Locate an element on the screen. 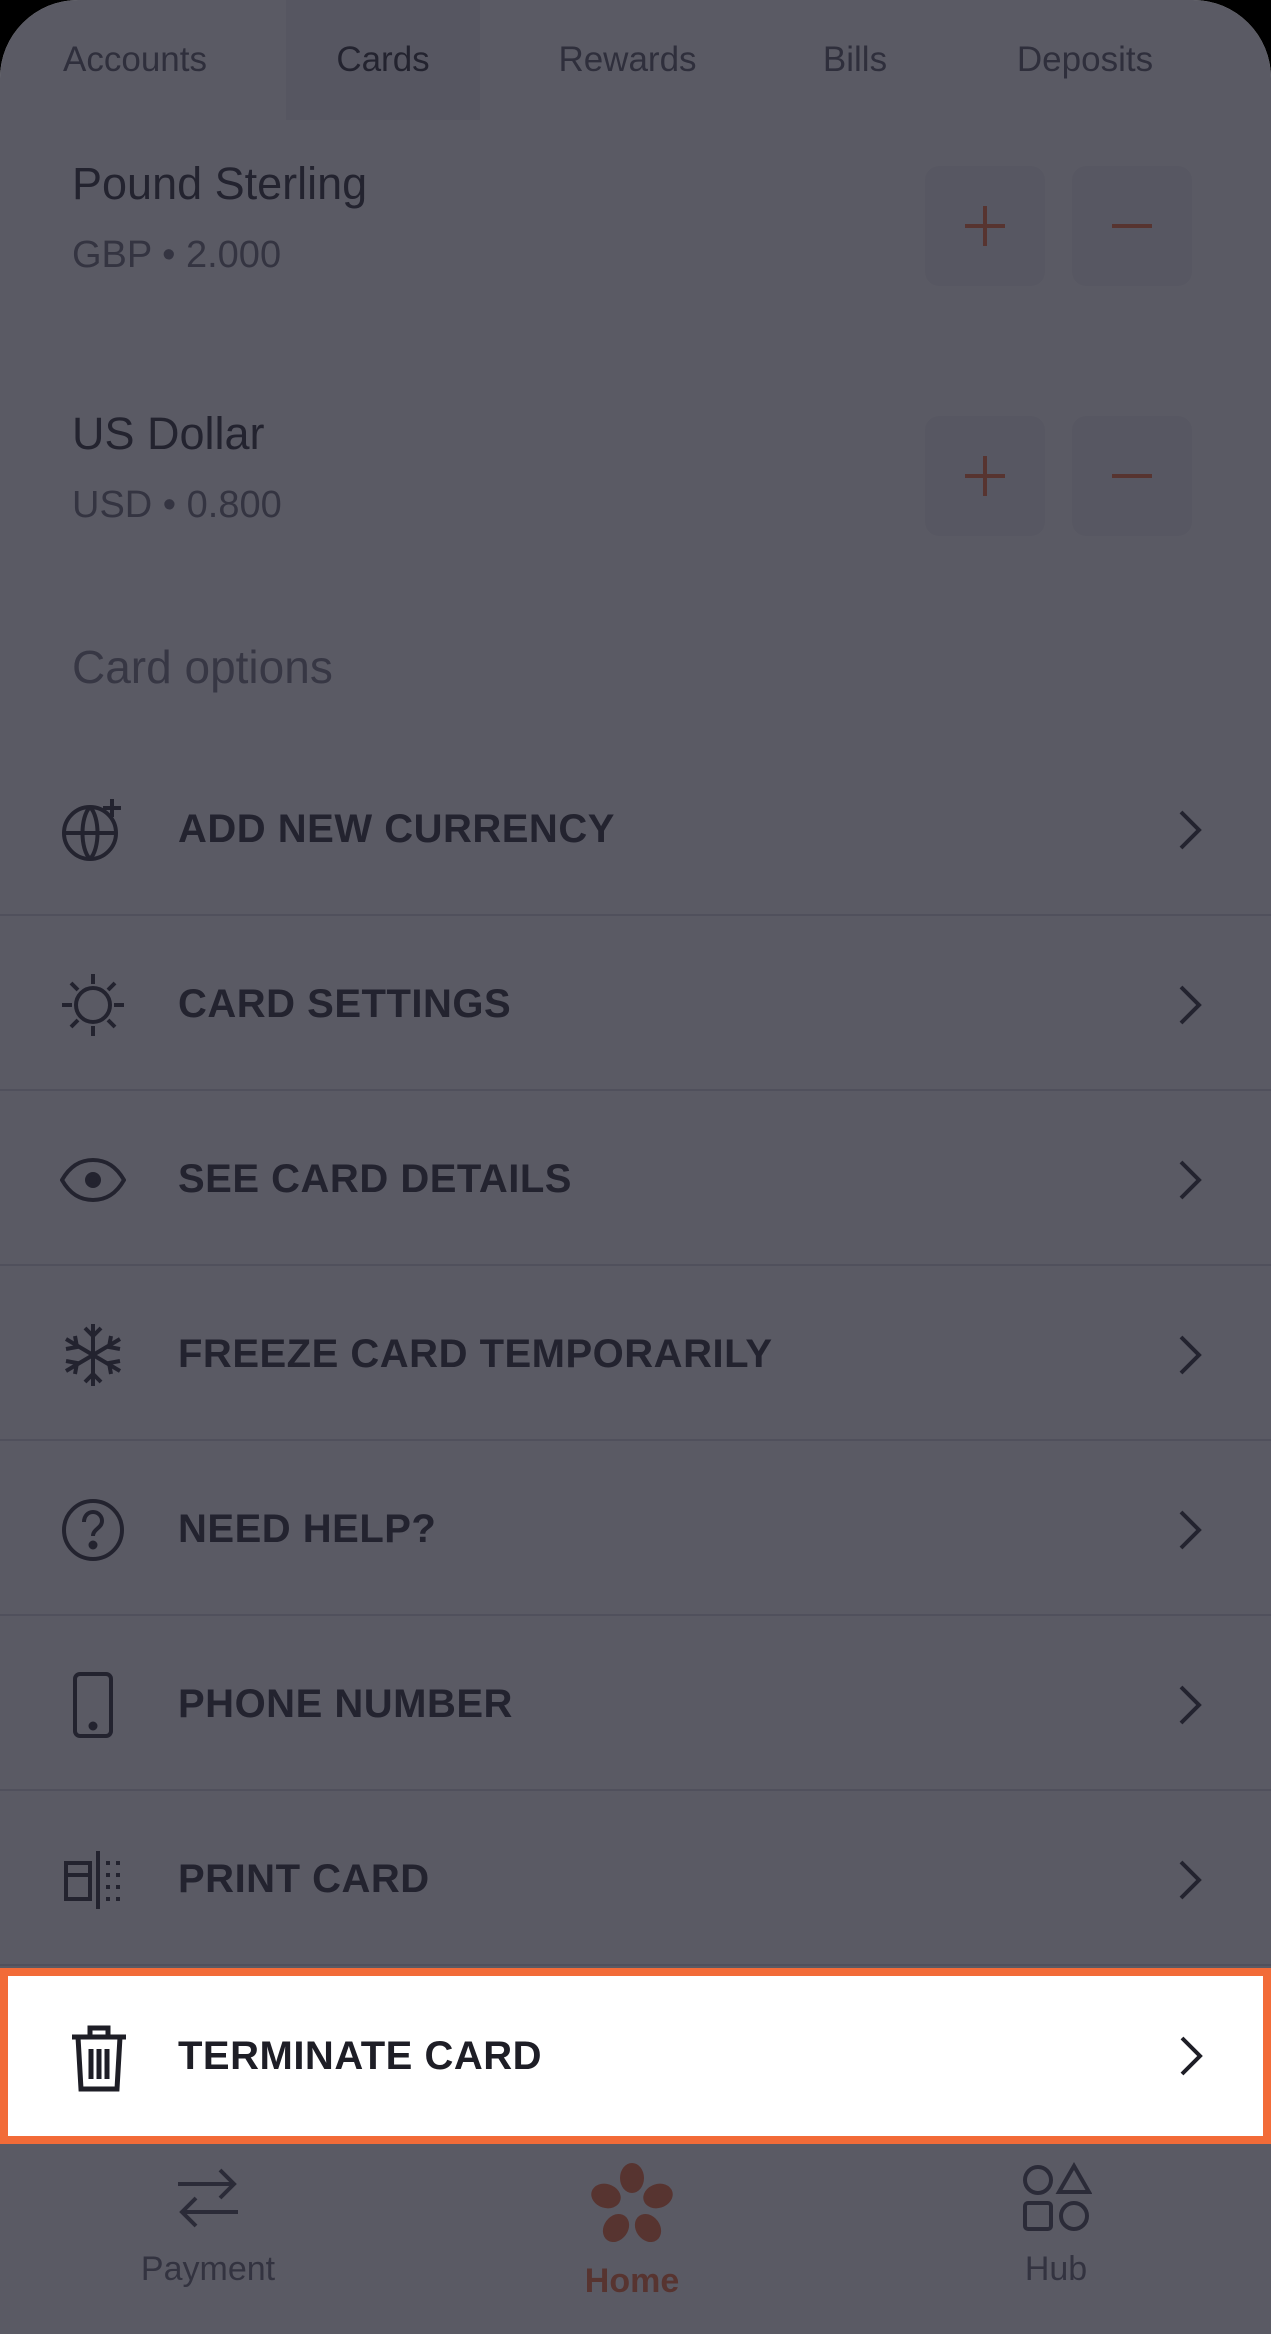  option-label: TERMINATE CARD is located at coordinates (360, 2055).